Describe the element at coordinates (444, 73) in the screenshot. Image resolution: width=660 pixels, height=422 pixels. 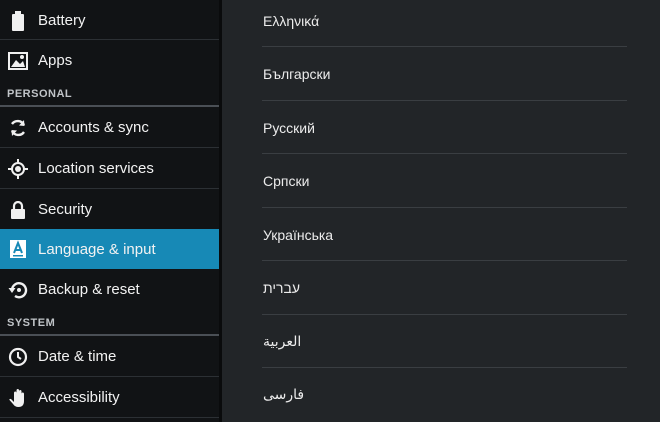
I see `language-item-bulgarian: Български` at that location.